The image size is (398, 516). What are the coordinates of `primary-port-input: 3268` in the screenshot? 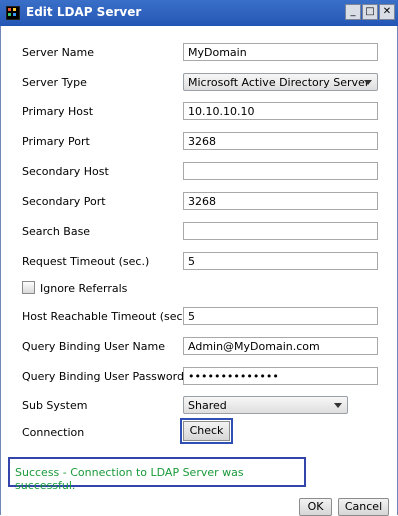 It's located at (280, 141).